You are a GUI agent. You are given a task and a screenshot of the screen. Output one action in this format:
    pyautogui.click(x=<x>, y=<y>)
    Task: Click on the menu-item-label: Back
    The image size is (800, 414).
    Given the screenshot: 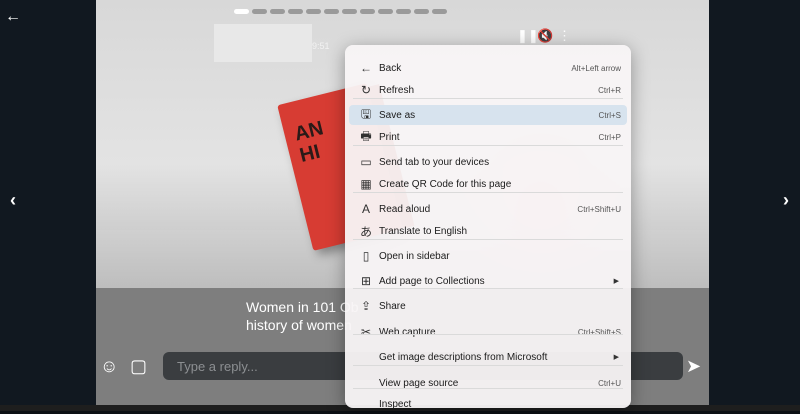 What is the action you would take?
    pyautogui.click(x=390, y=68)
    